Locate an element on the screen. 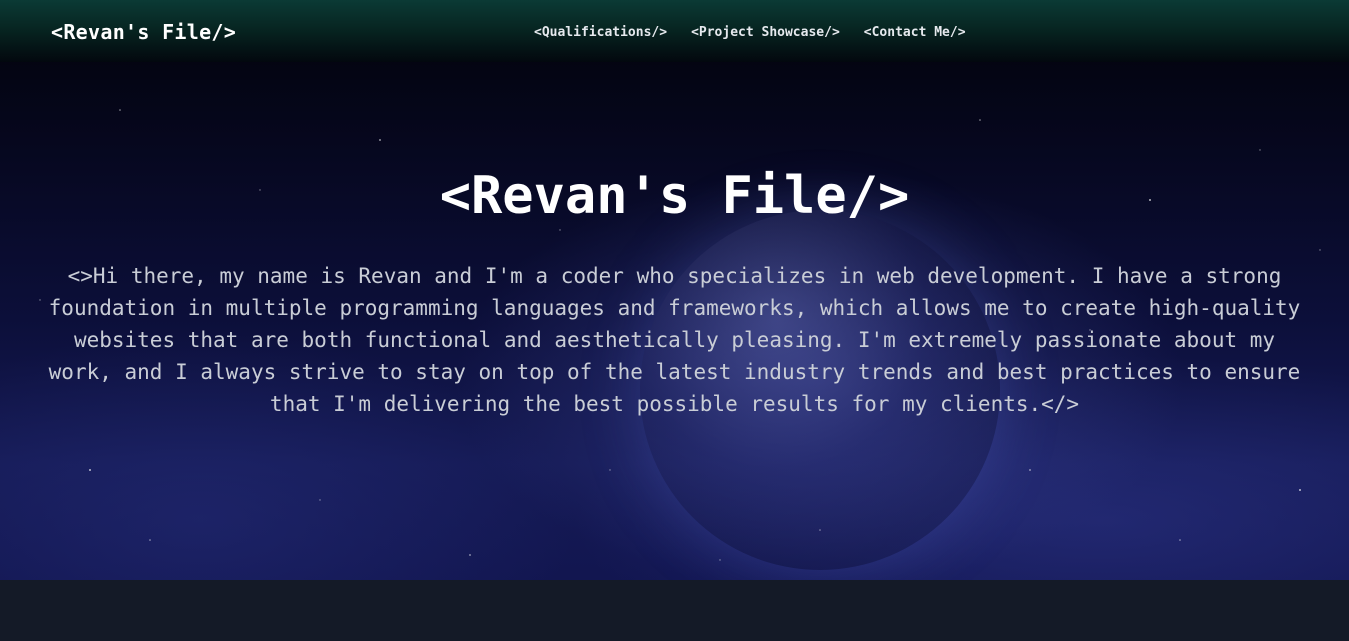 Image resolution: width=1349 pixels, height=641 pixels. hero-title: <Revan's File/> is located at coordinates (674, 196).